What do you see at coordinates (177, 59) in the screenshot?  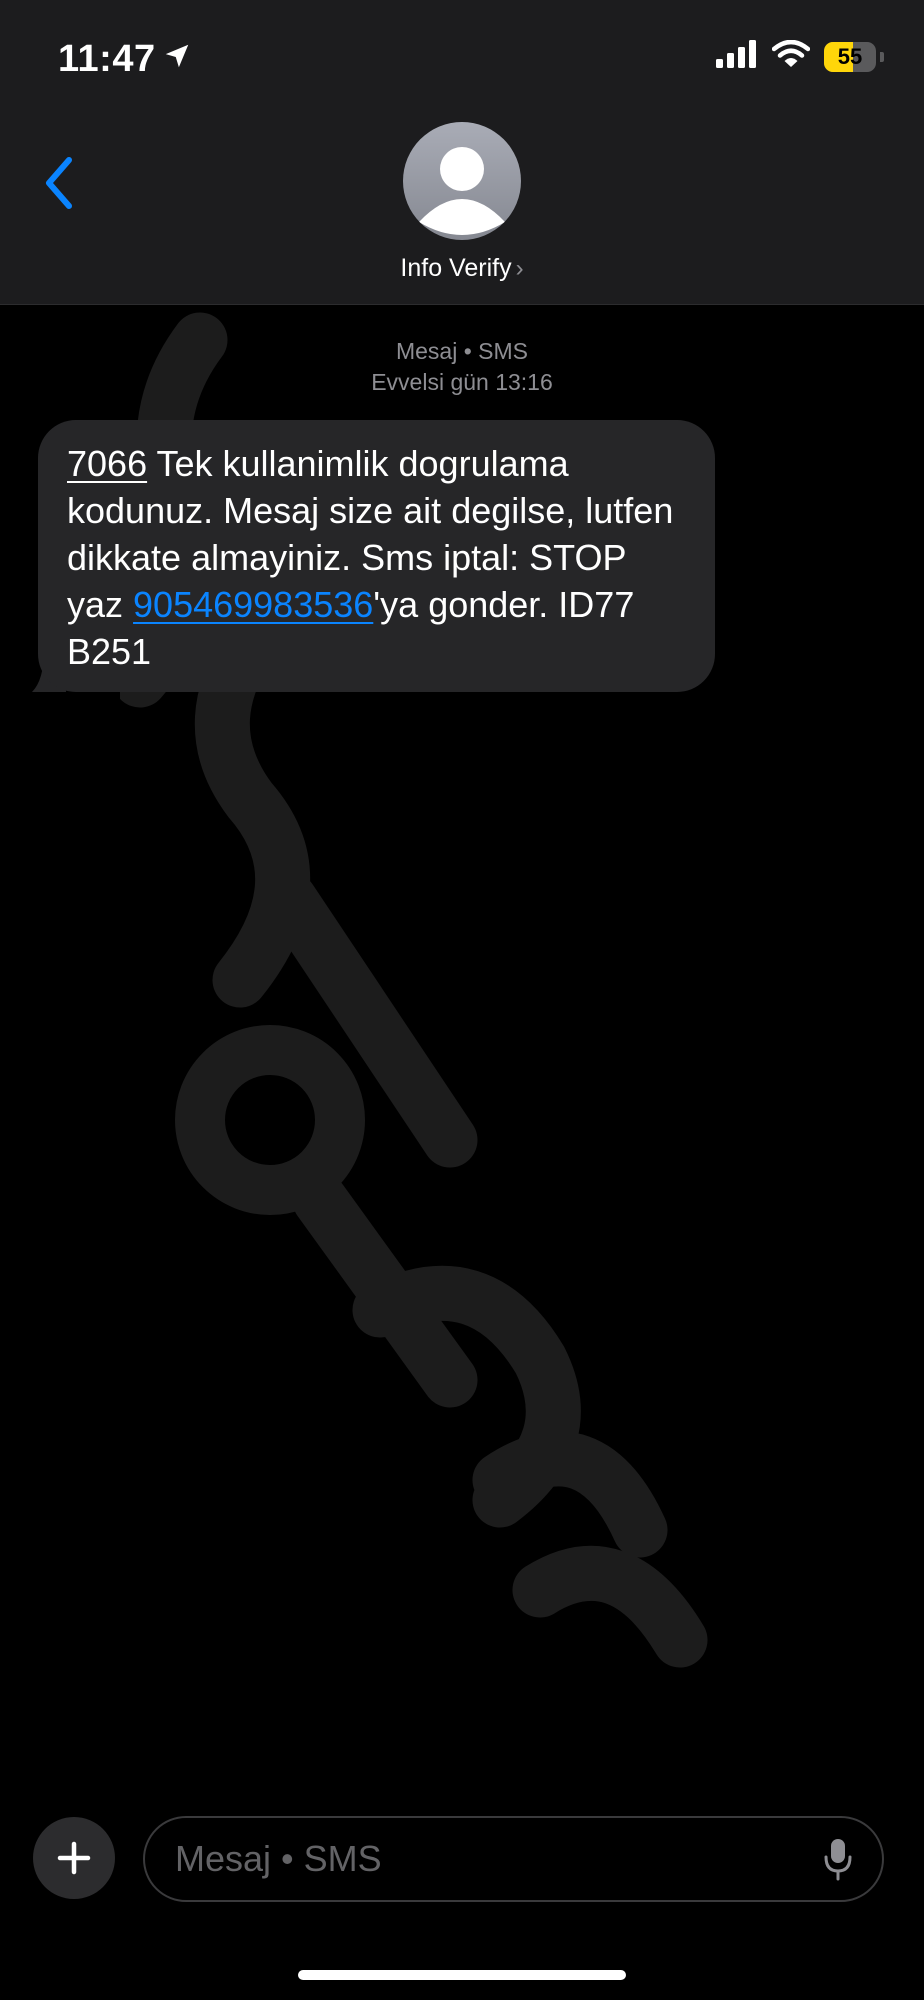 I see `location-arrow-icon` at bounding box center [177, 59].